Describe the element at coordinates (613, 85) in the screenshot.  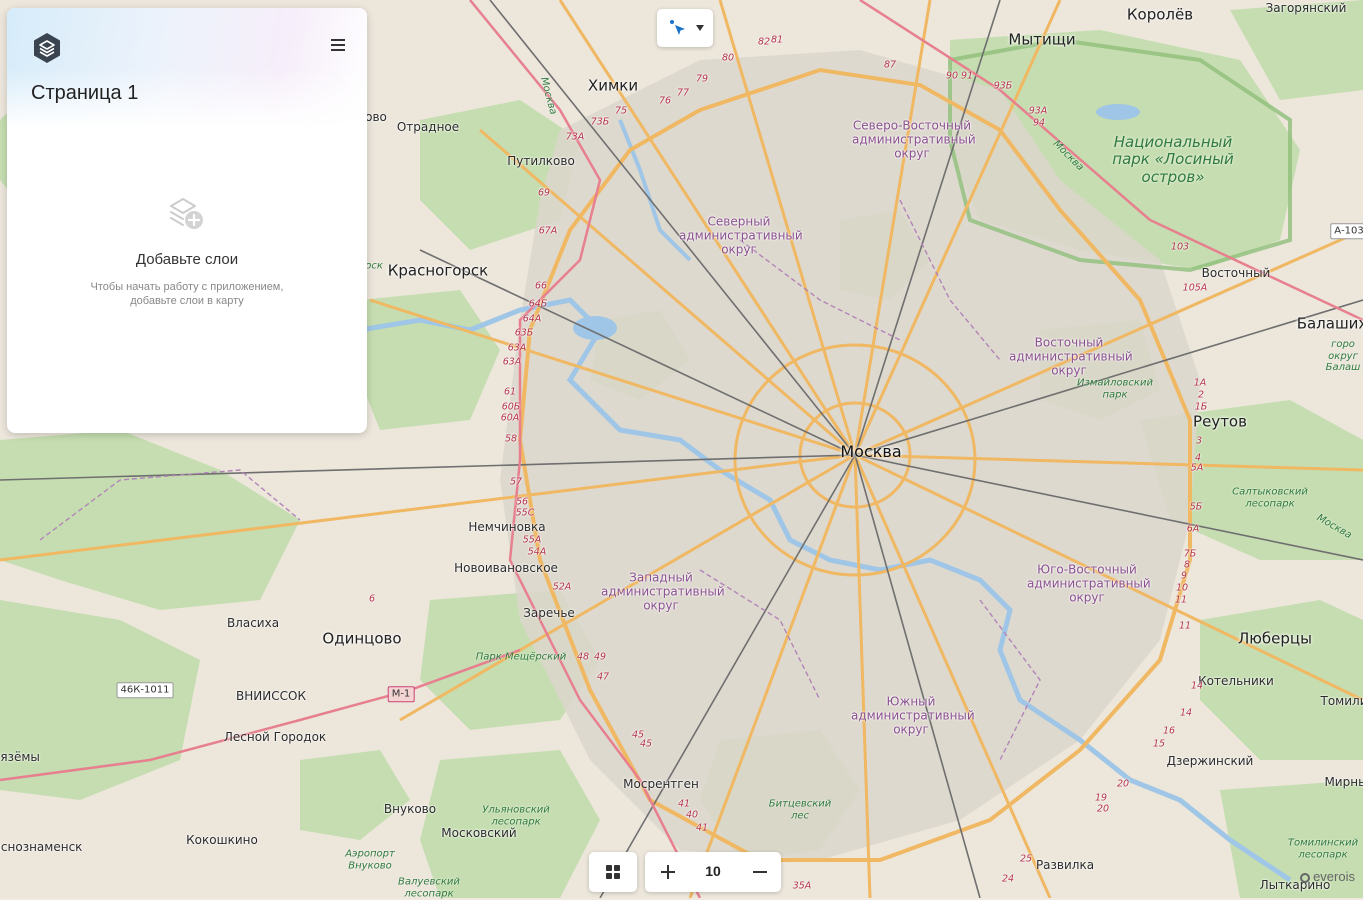
I see `map-label-khimki: Химки` at that location.